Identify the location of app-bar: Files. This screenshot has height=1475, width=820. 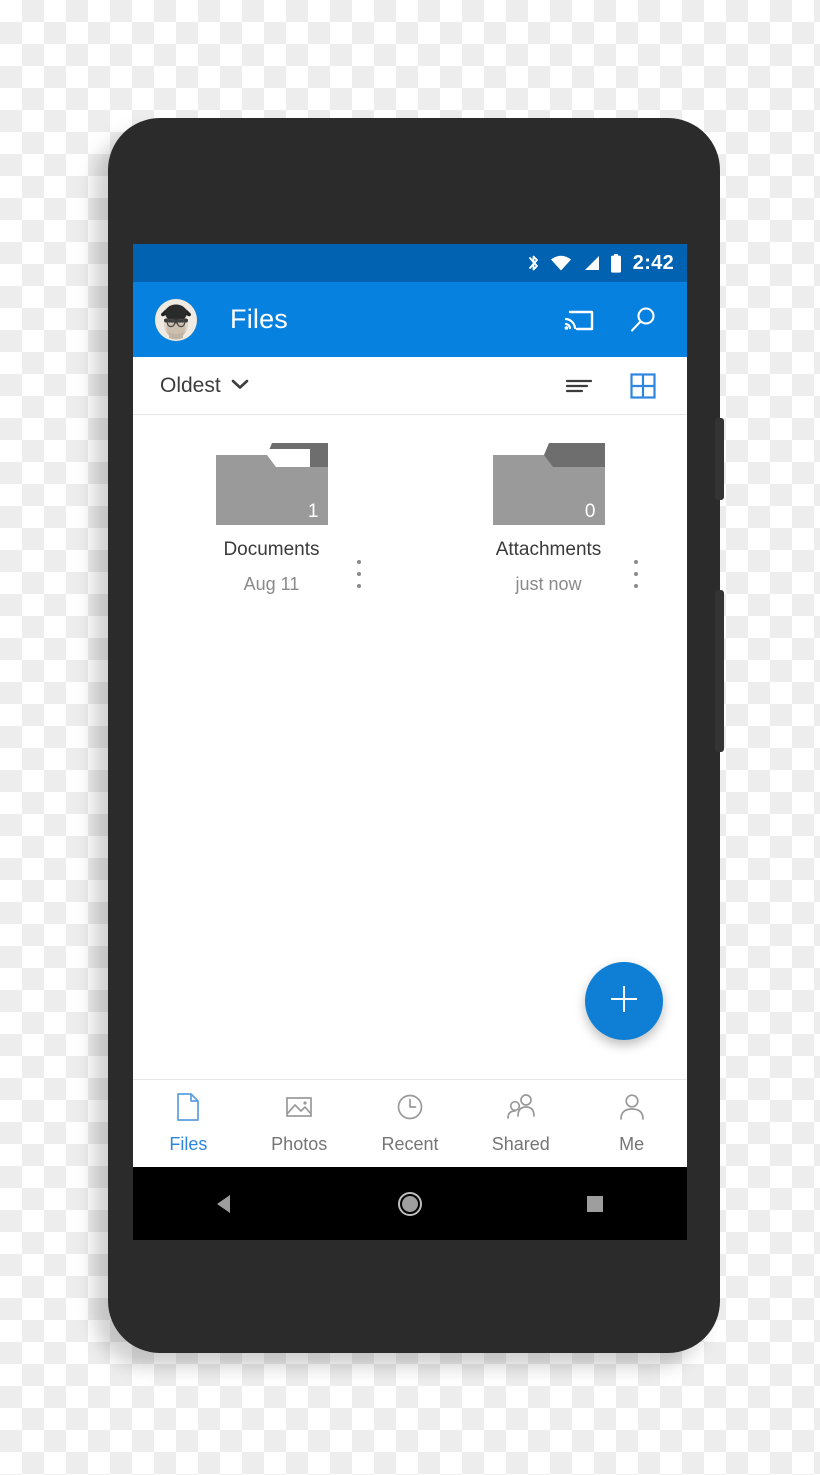
(410, 319).